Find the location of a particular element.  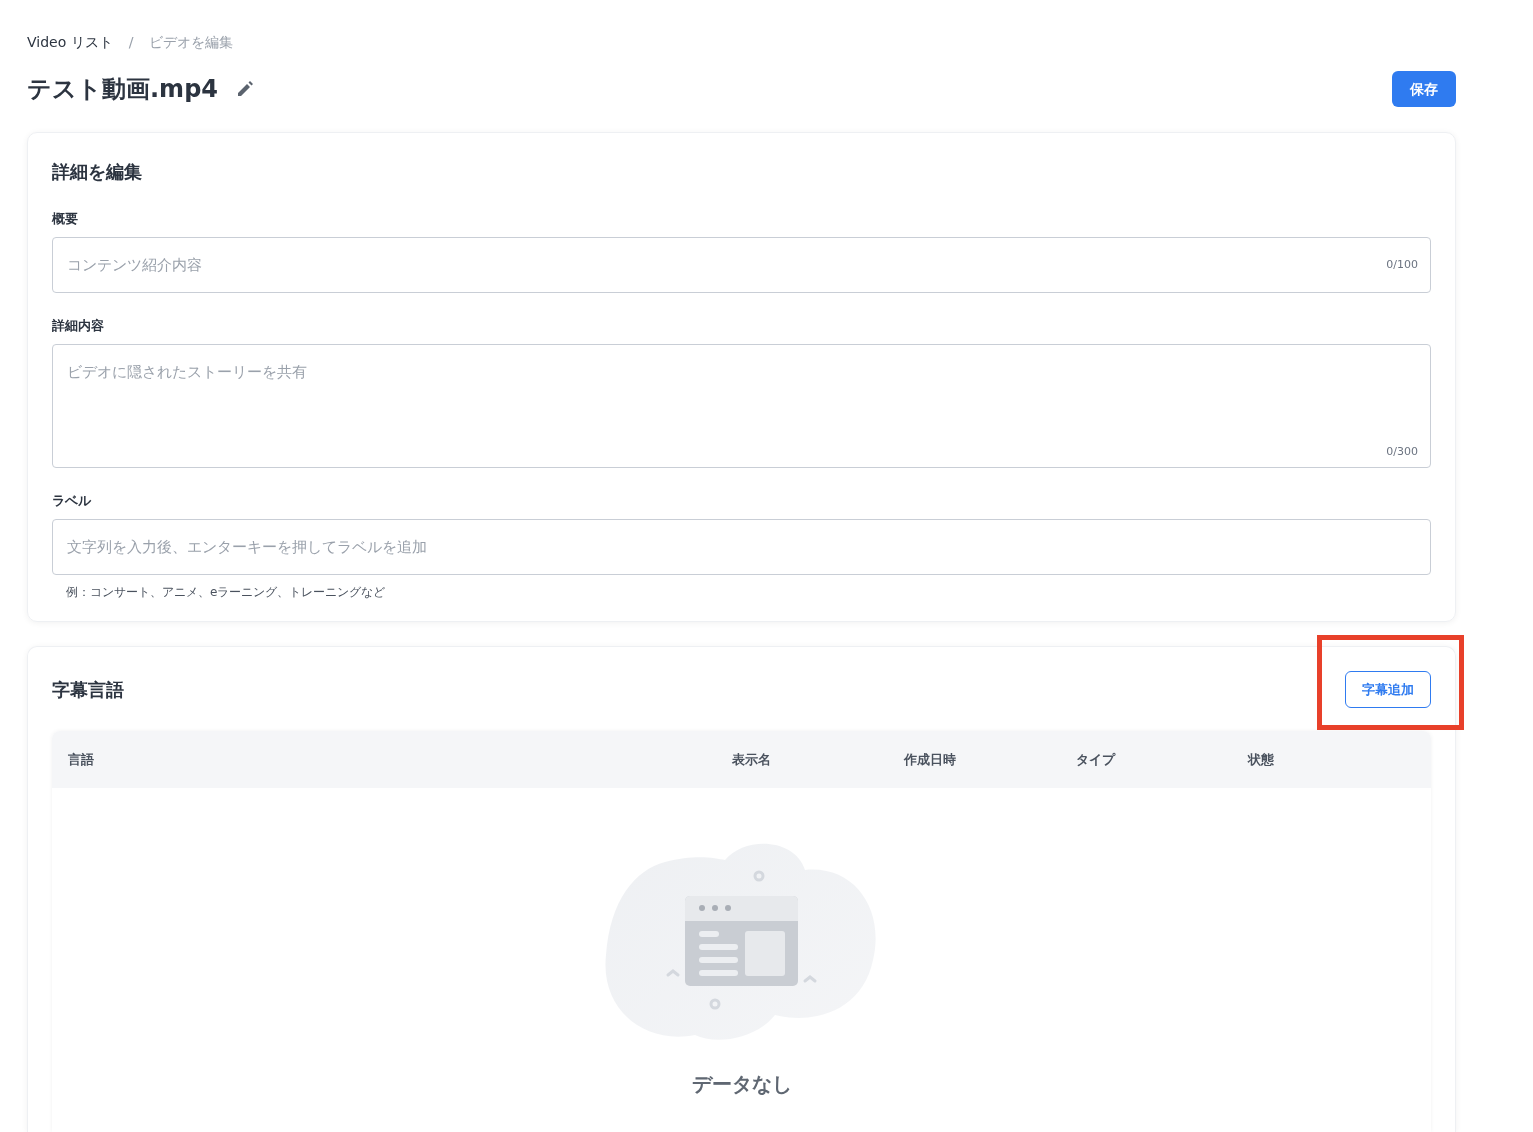

empty-message: データなし is located at coordinates (741, 1084).